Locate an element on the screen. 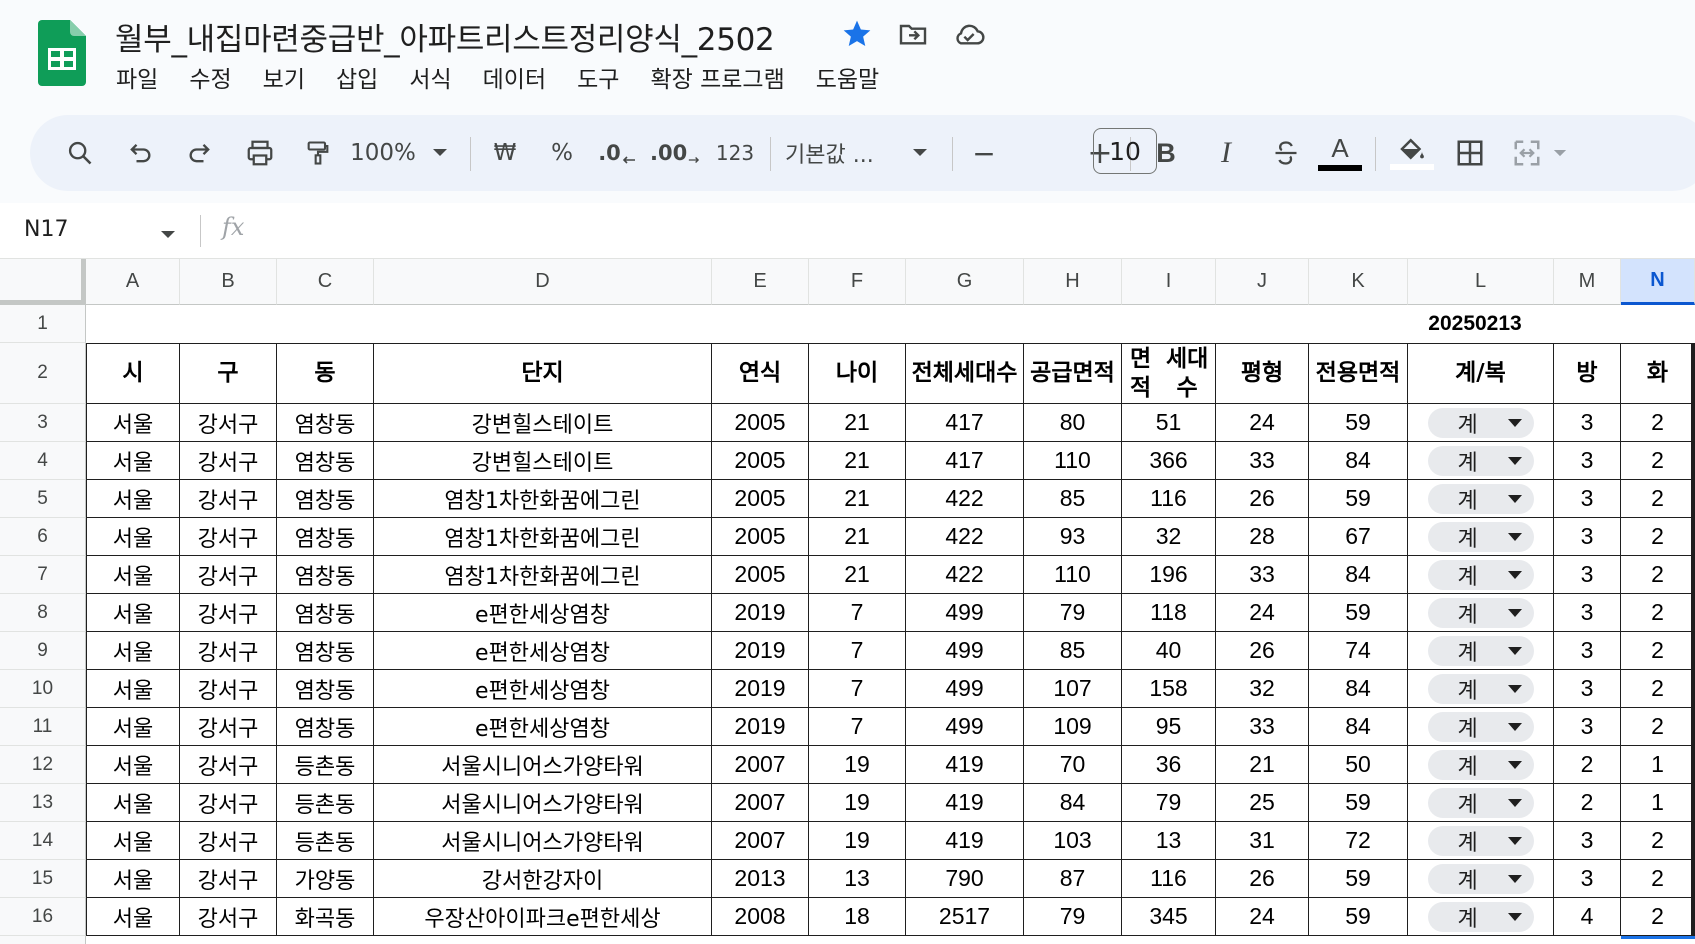 The height and width of the screenshot is (944, 1695). menu-help: 도움말 is located at coordinates (847, 77).